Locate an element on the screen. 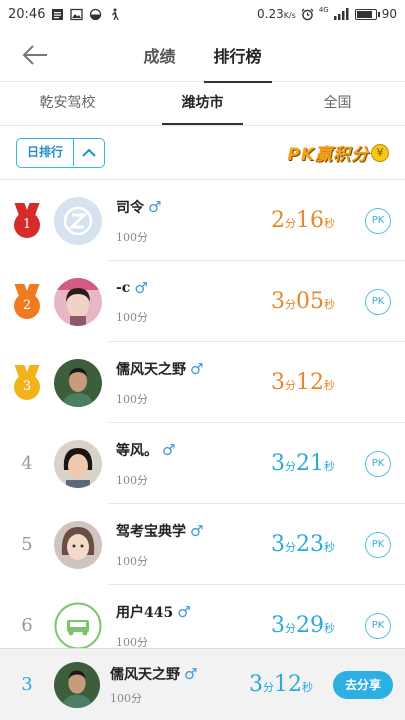  status-time: 20:46 is located at coordinates (27, 14).